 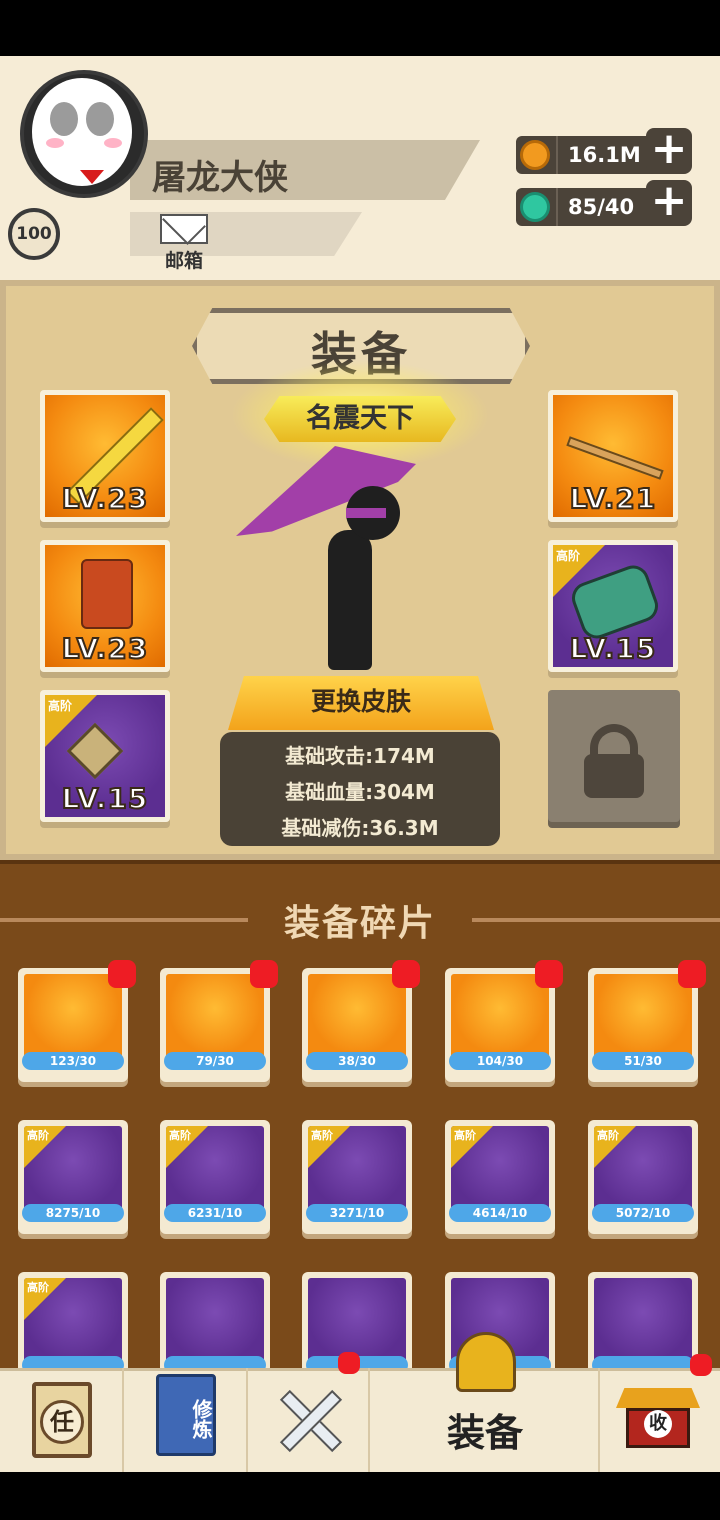 What do you see at coordinates (64, 119) in the screenshot?
I see `avatar-eye-left` at bounding box center [64, 119].